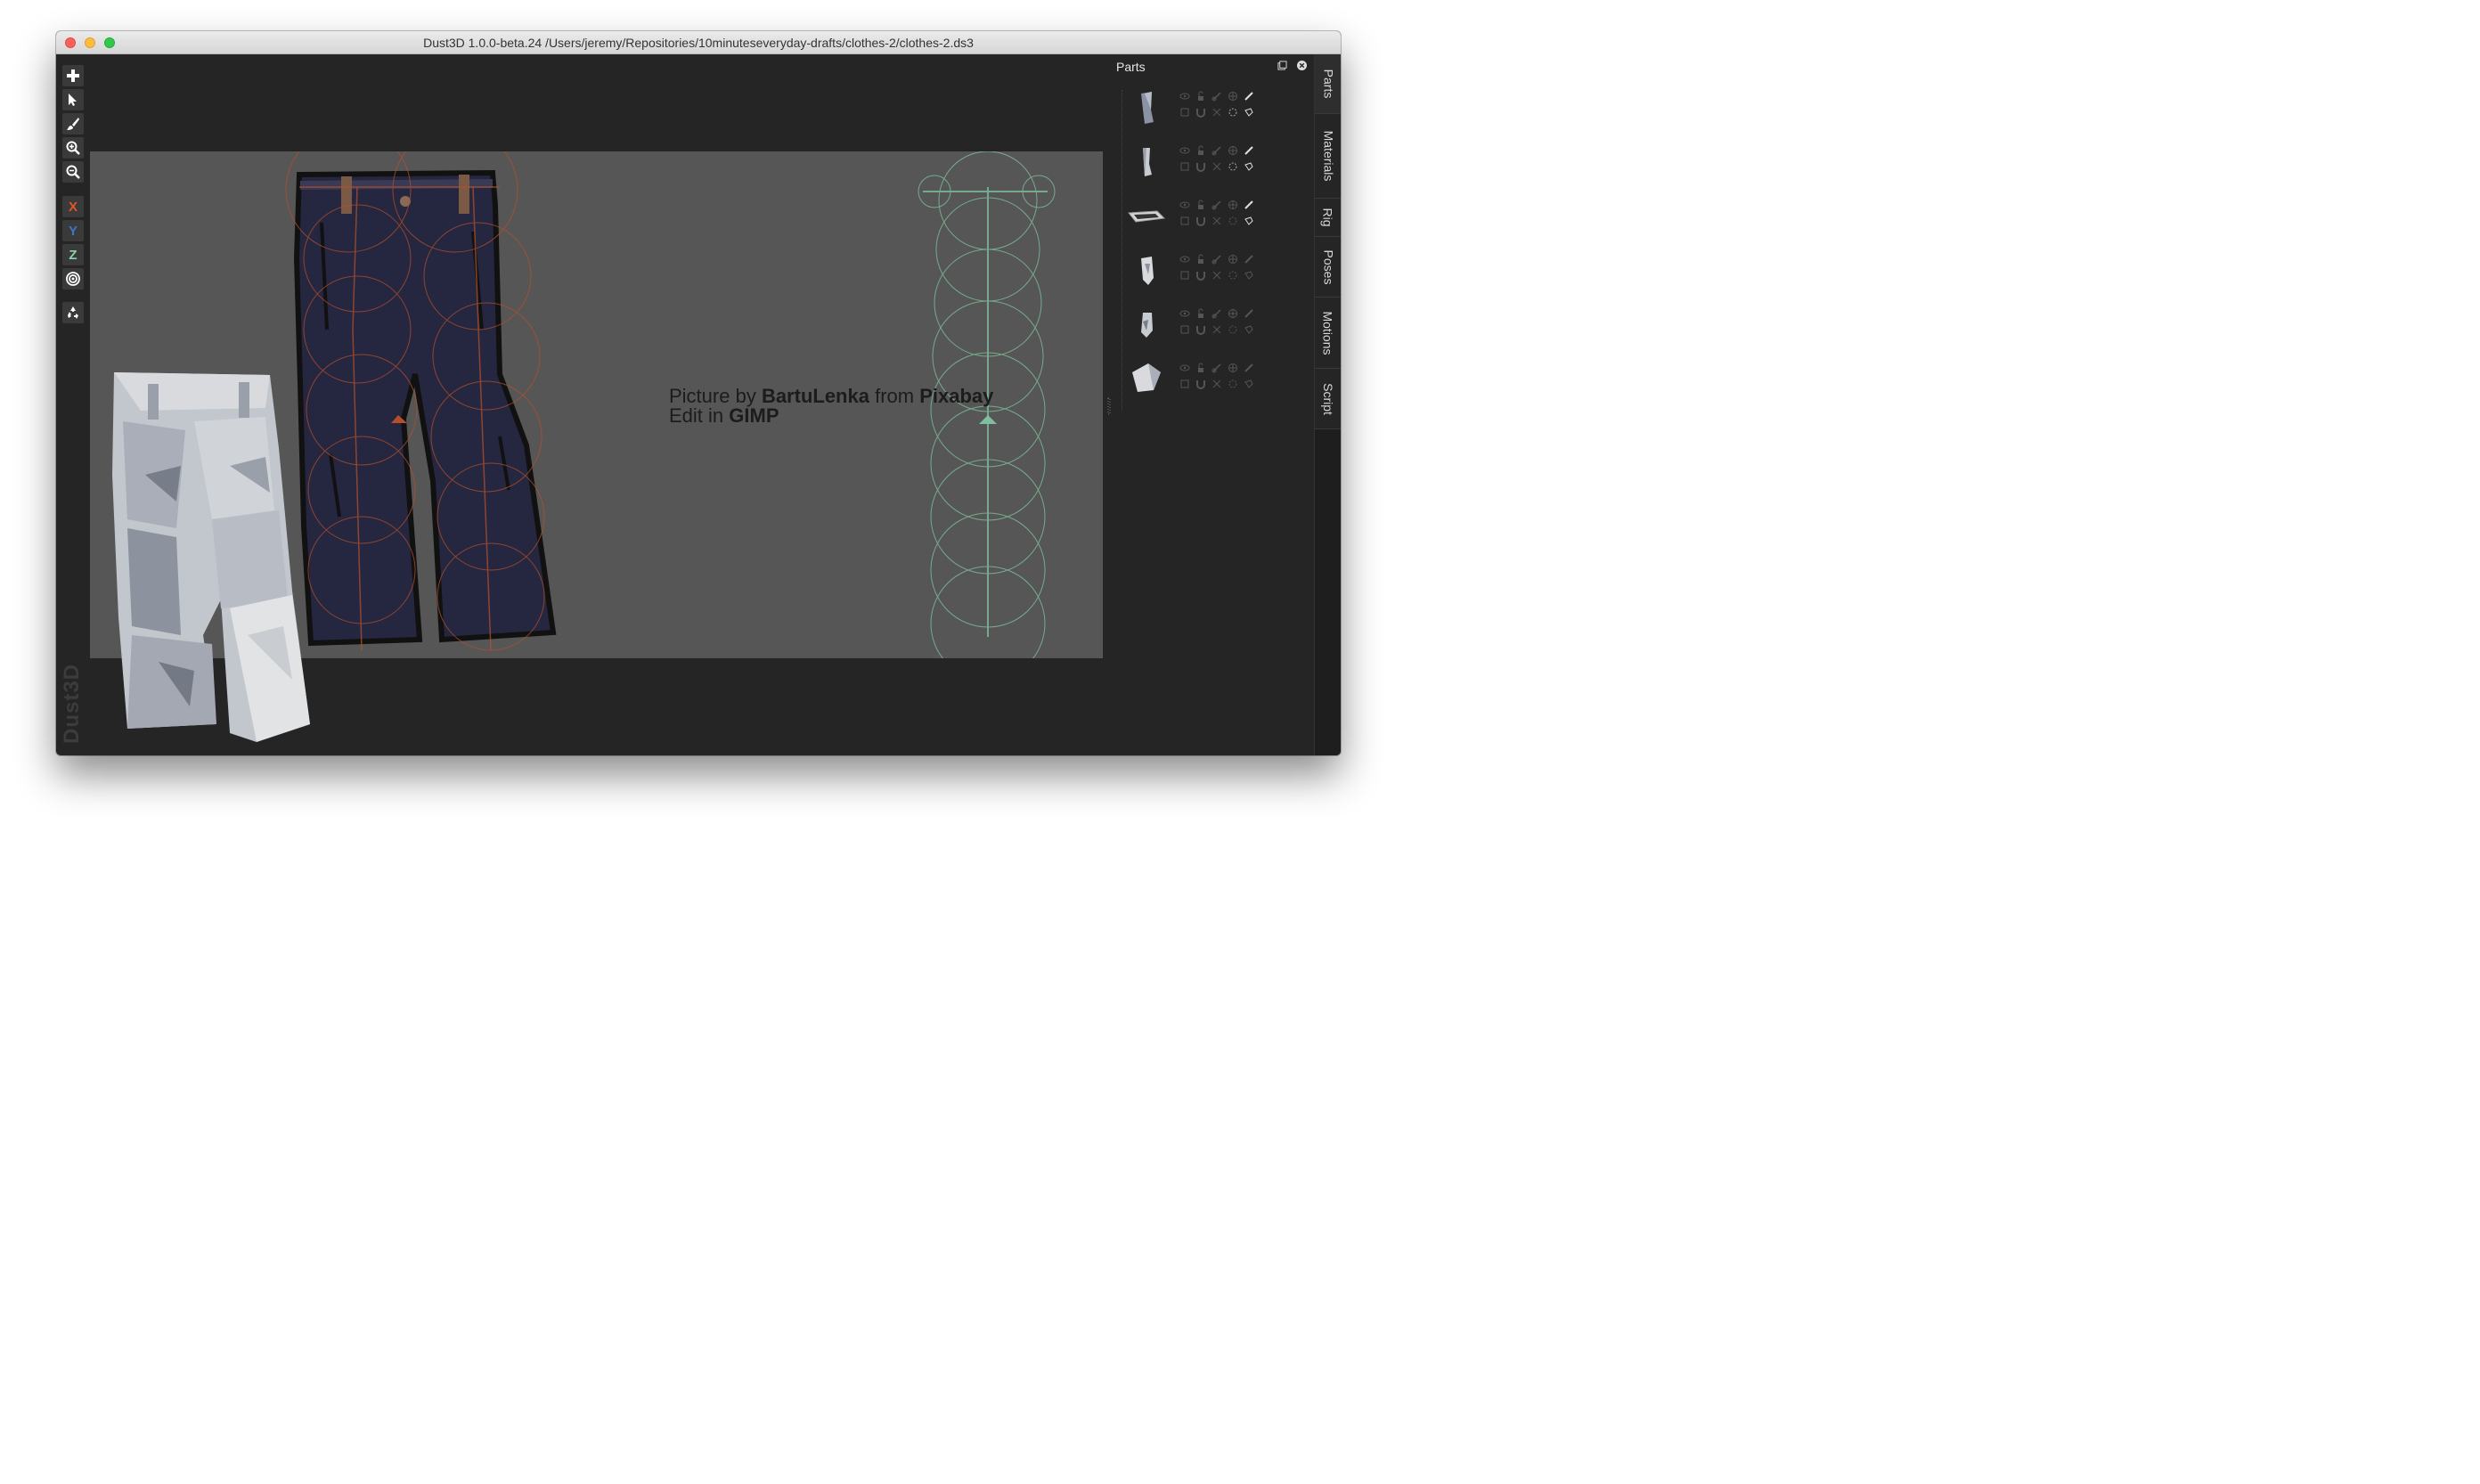 The height and width of the screenshot is (1484, 2480). I want to click on regenerate-button, so click(73, 313).